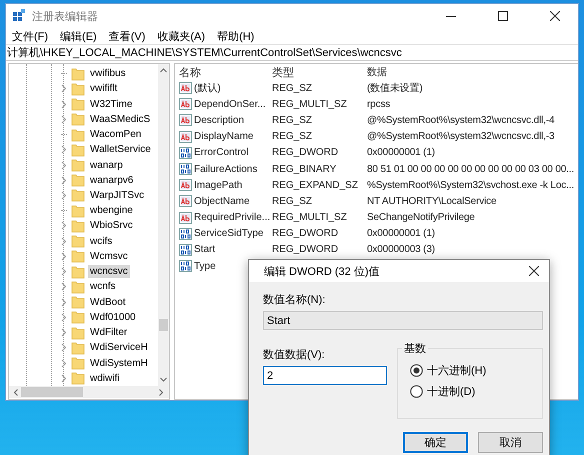  I want to click on tree-item: Wcmsvc, so click(109, 256).